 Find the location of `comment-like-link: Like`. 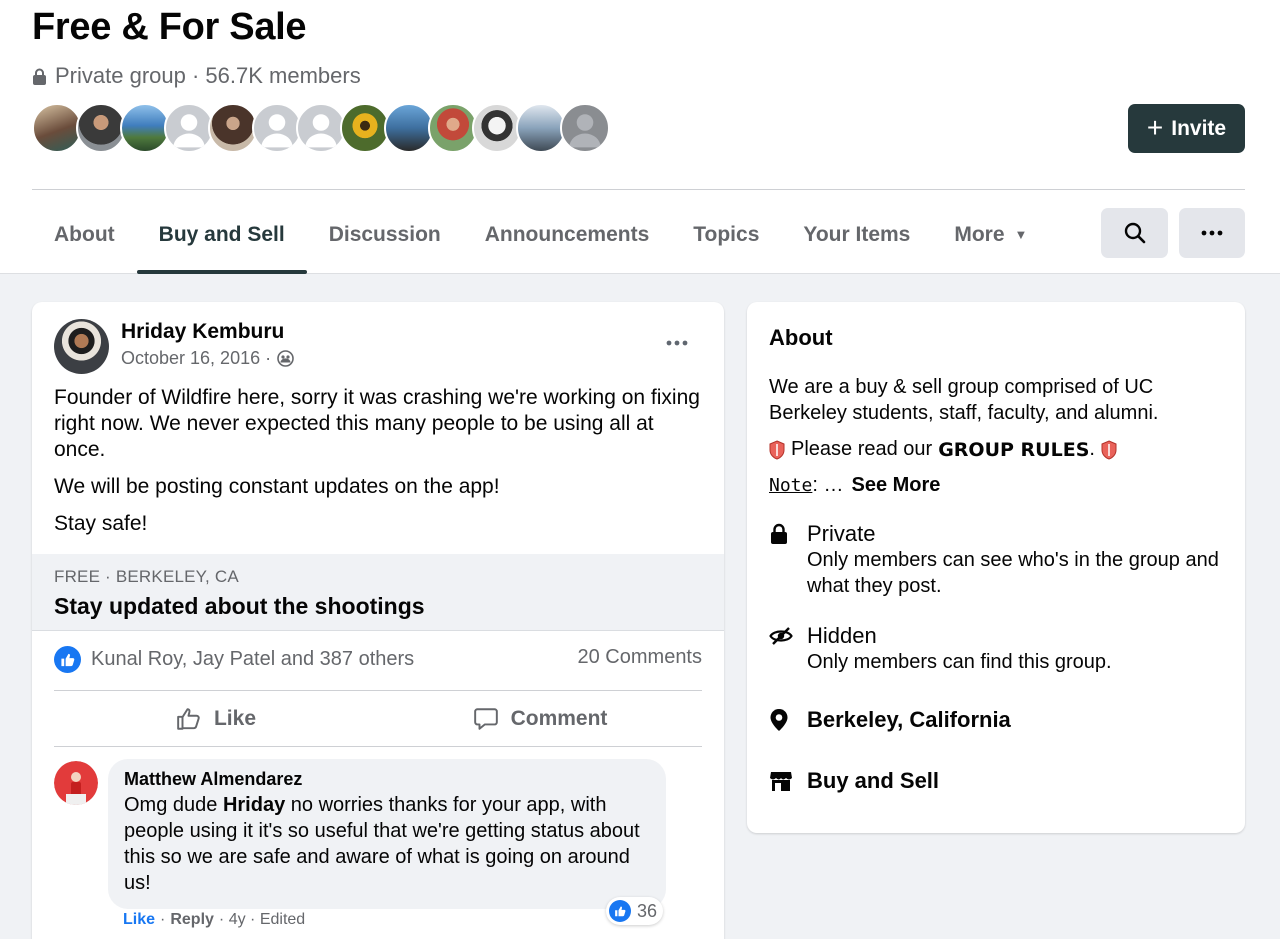

comment-like-link: Like is located at coordinates (139, 920).